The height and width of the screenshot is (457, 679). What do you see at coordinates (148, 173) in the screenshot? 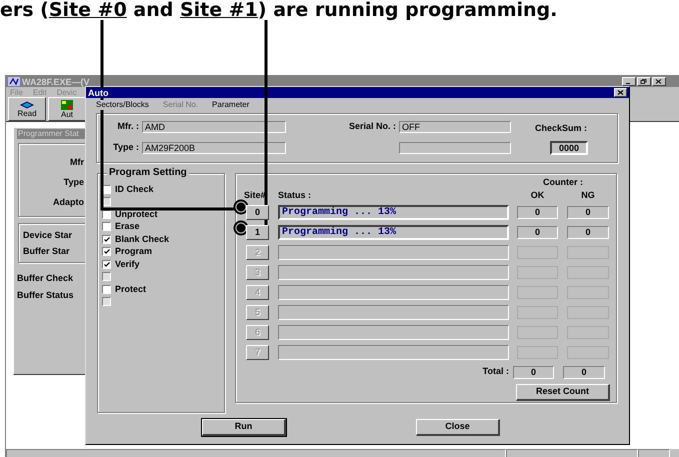
I see `group-title: Program Setting` at bounding box center [148, 173].